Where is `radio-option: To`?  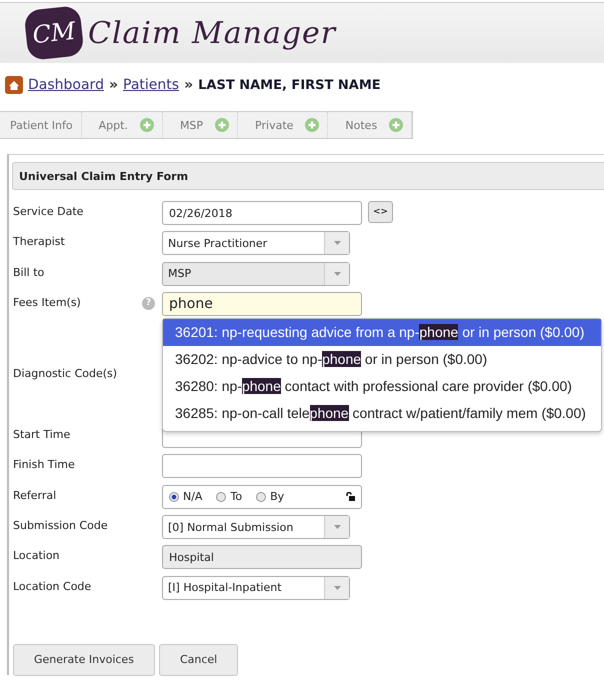
radio-option: To is located at coordinates (229, 497).